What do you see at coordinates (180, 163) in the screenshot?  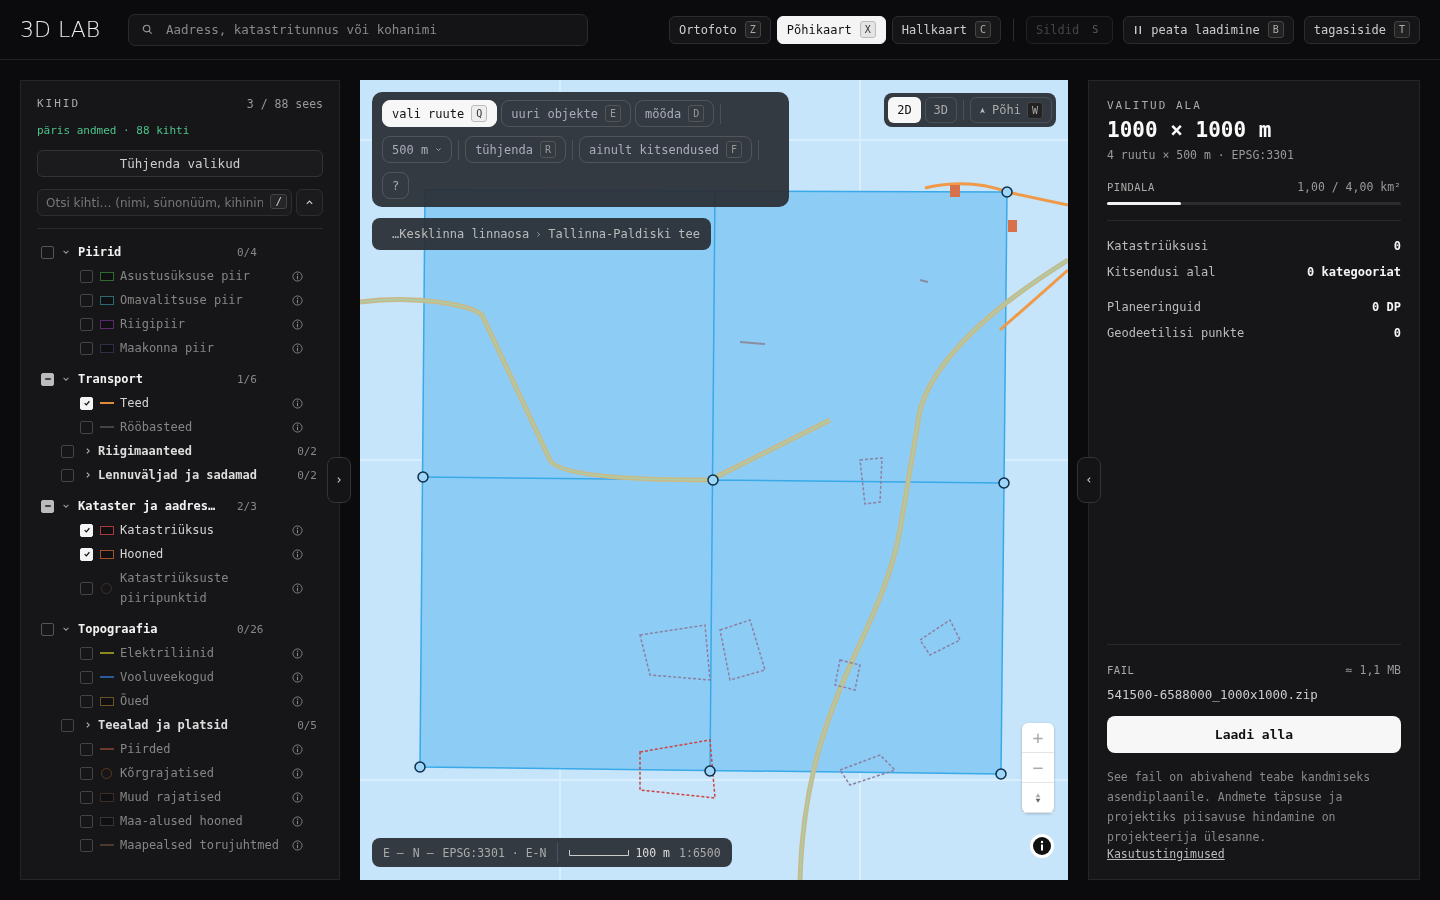 I see `clear-selection-button: Tühjenda valikud` at bounding box center [180, 163].